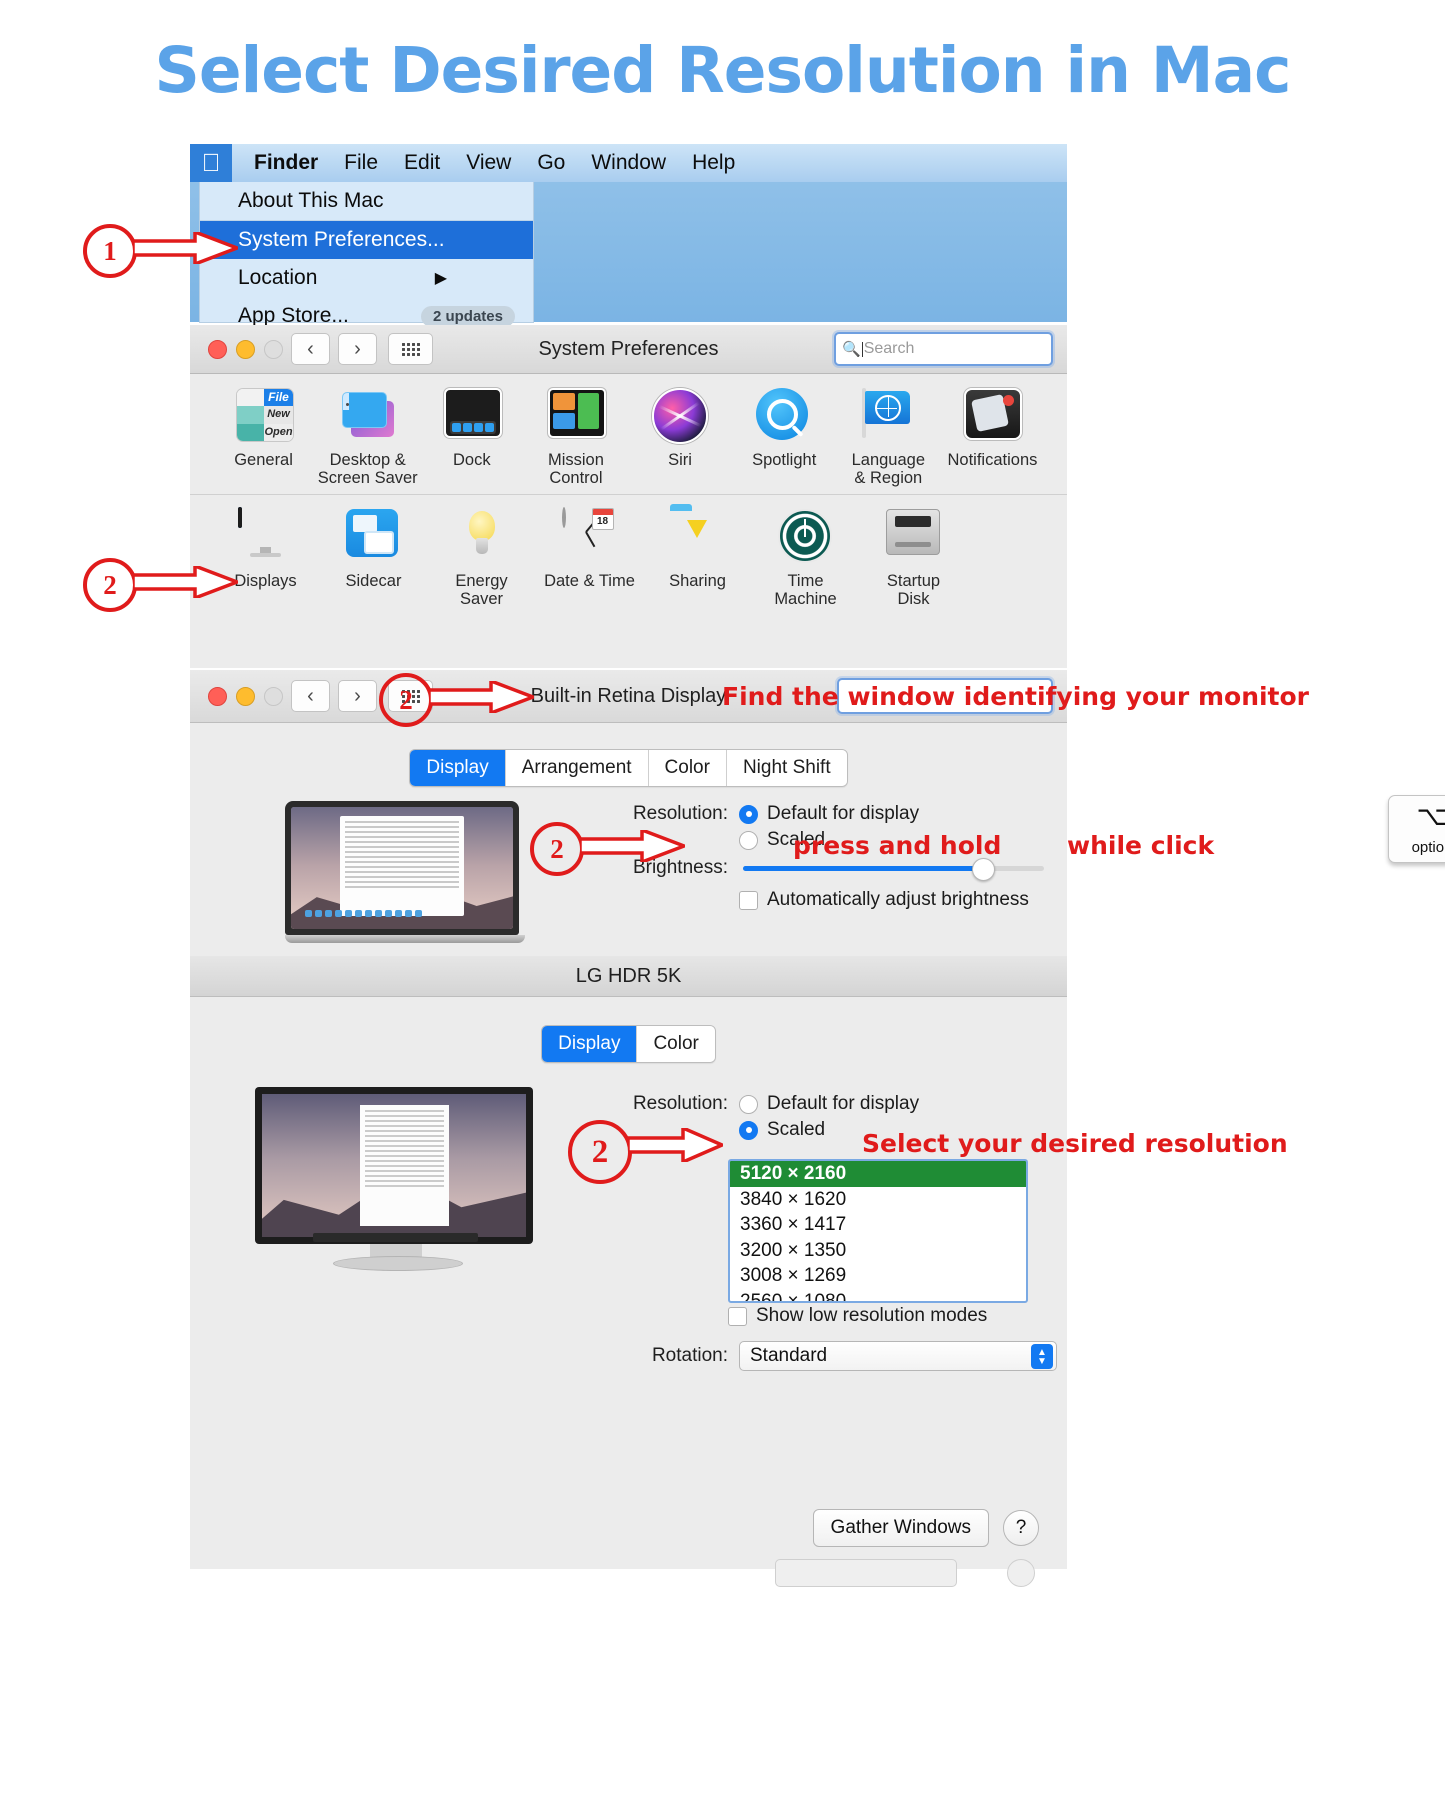  I want to click on pref-item-language-region: Language & Region, so click(888, 438).